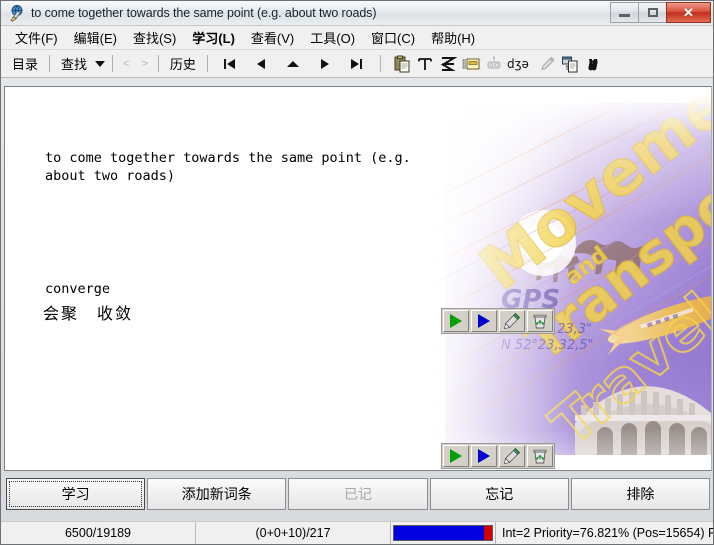  I want to click on robot-icon, so click(494, 64).